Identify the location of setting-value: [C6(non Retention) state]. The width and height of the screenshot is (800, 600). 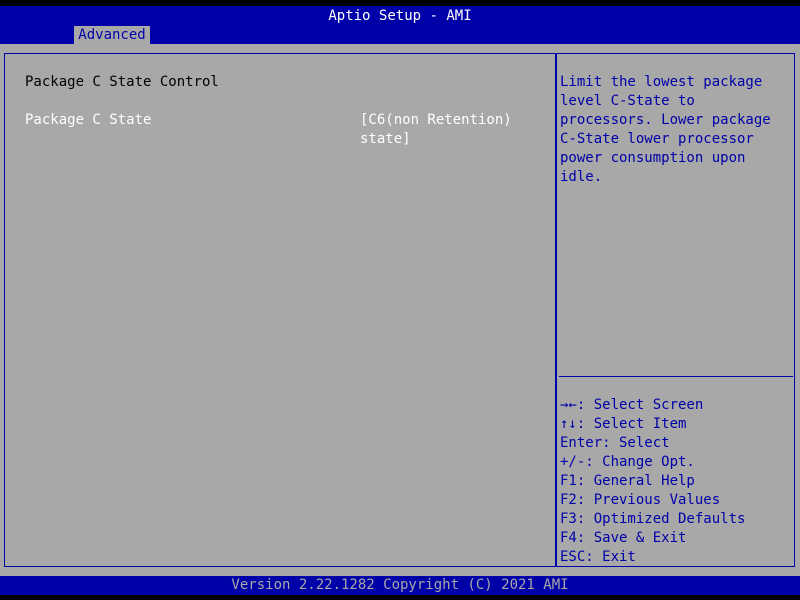
(440, 130).